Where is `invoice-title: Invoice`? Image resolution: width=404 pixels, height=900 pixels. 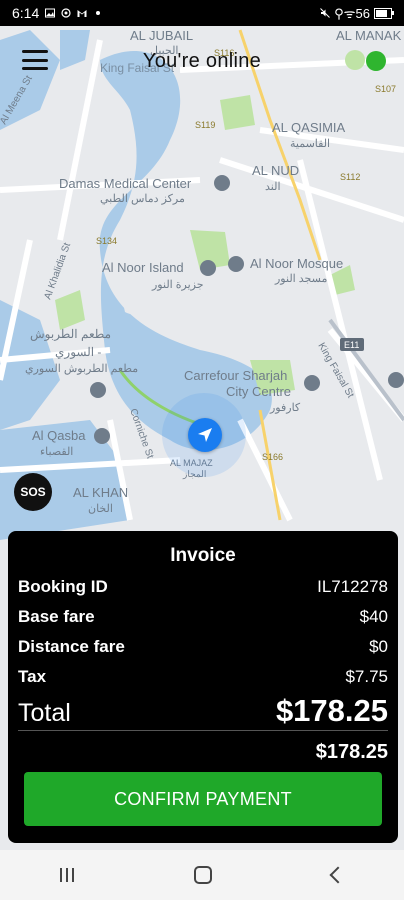
invoice-title: Invoice is located at coordinates (203, 555).